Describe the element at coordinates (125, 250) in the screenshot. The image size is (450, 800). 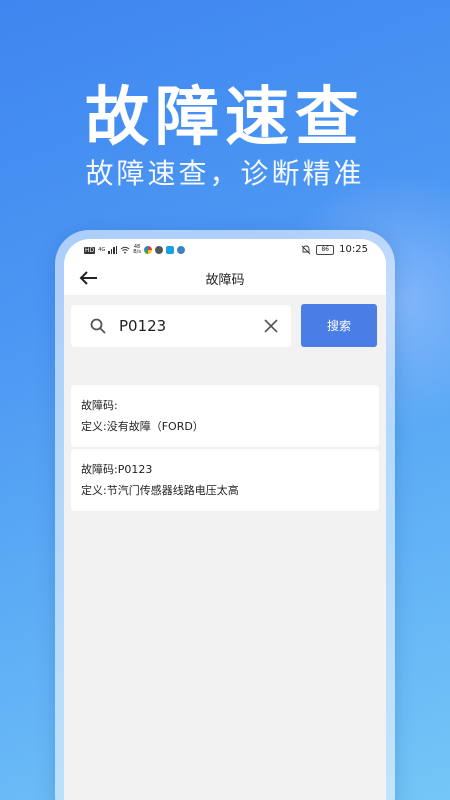
I see `wifi-icon` at that location.